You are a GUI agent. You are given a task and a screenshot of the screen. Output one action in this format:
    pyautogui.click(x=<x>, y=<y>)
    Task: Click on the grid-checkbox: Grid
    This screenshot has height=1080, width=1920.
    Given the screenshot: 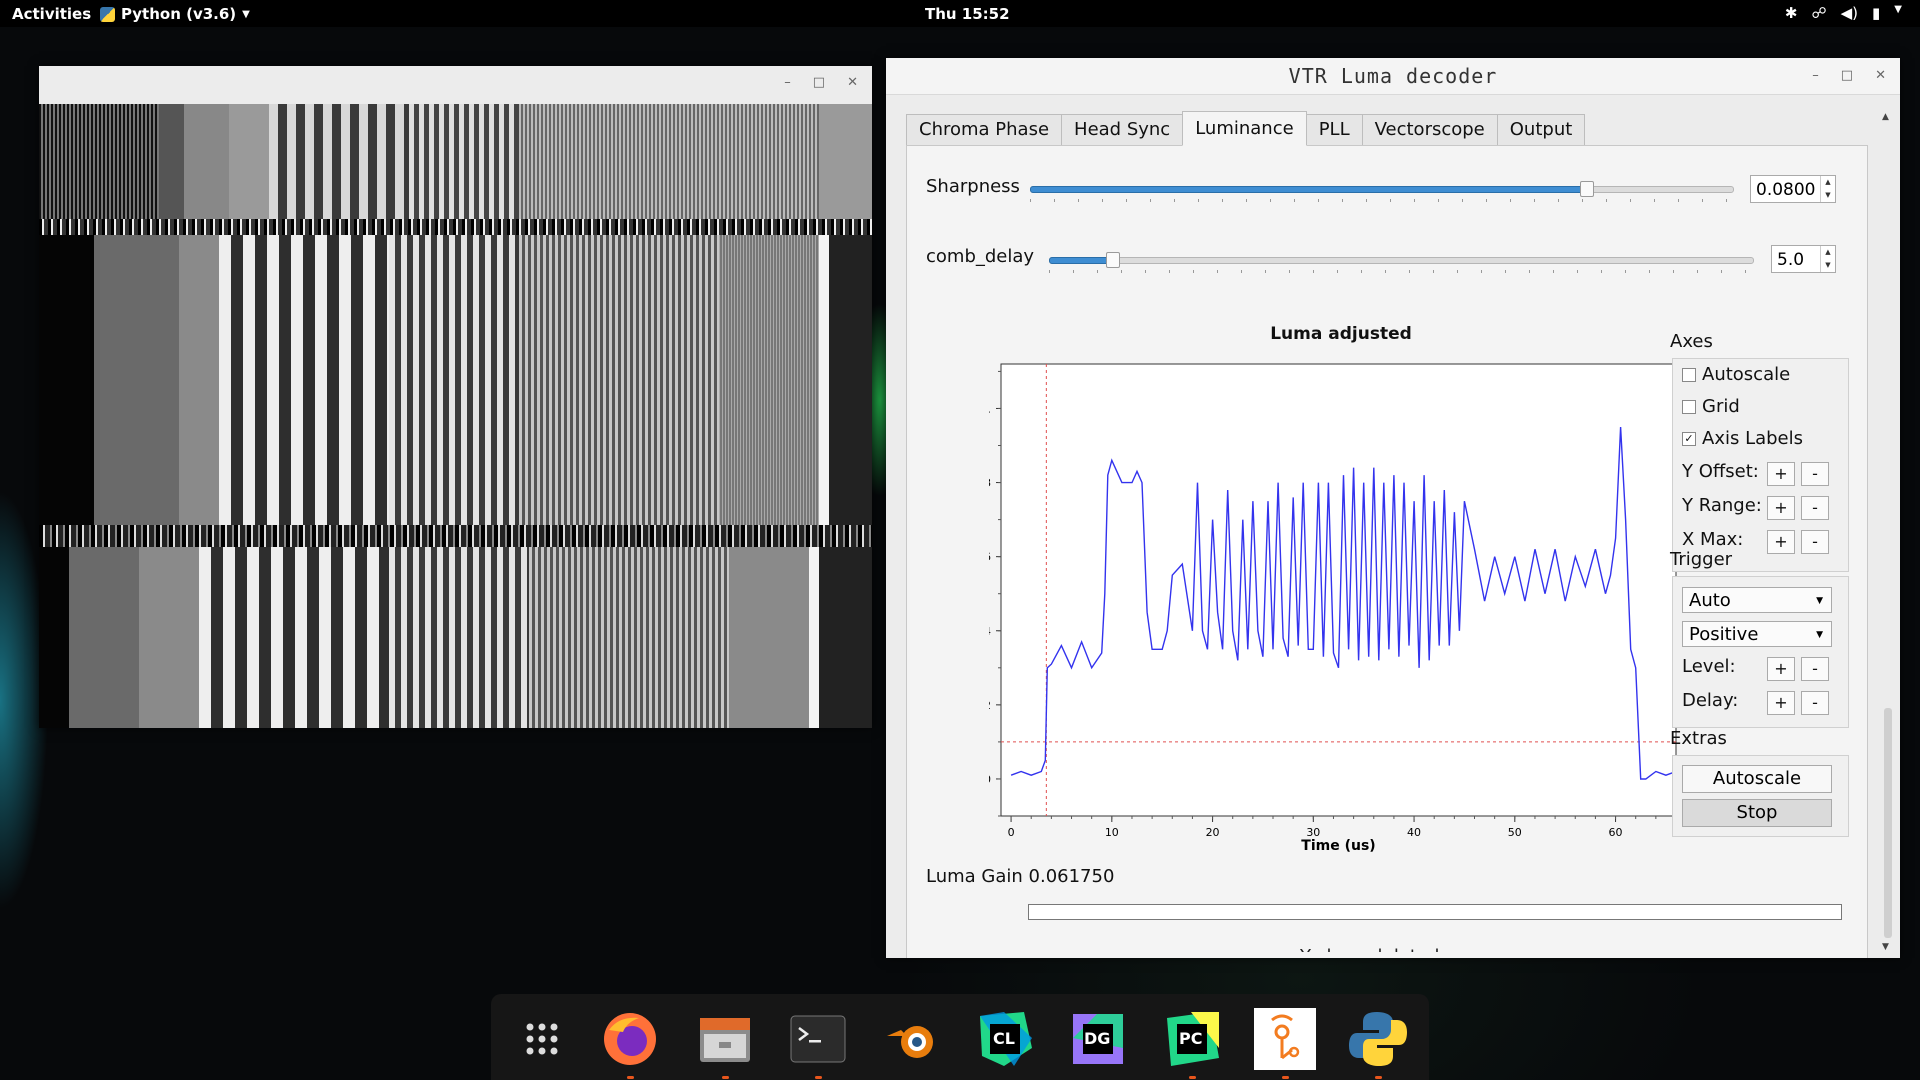 What is the action you would take?
    pyautogui.click(x=1711, y=406)
    